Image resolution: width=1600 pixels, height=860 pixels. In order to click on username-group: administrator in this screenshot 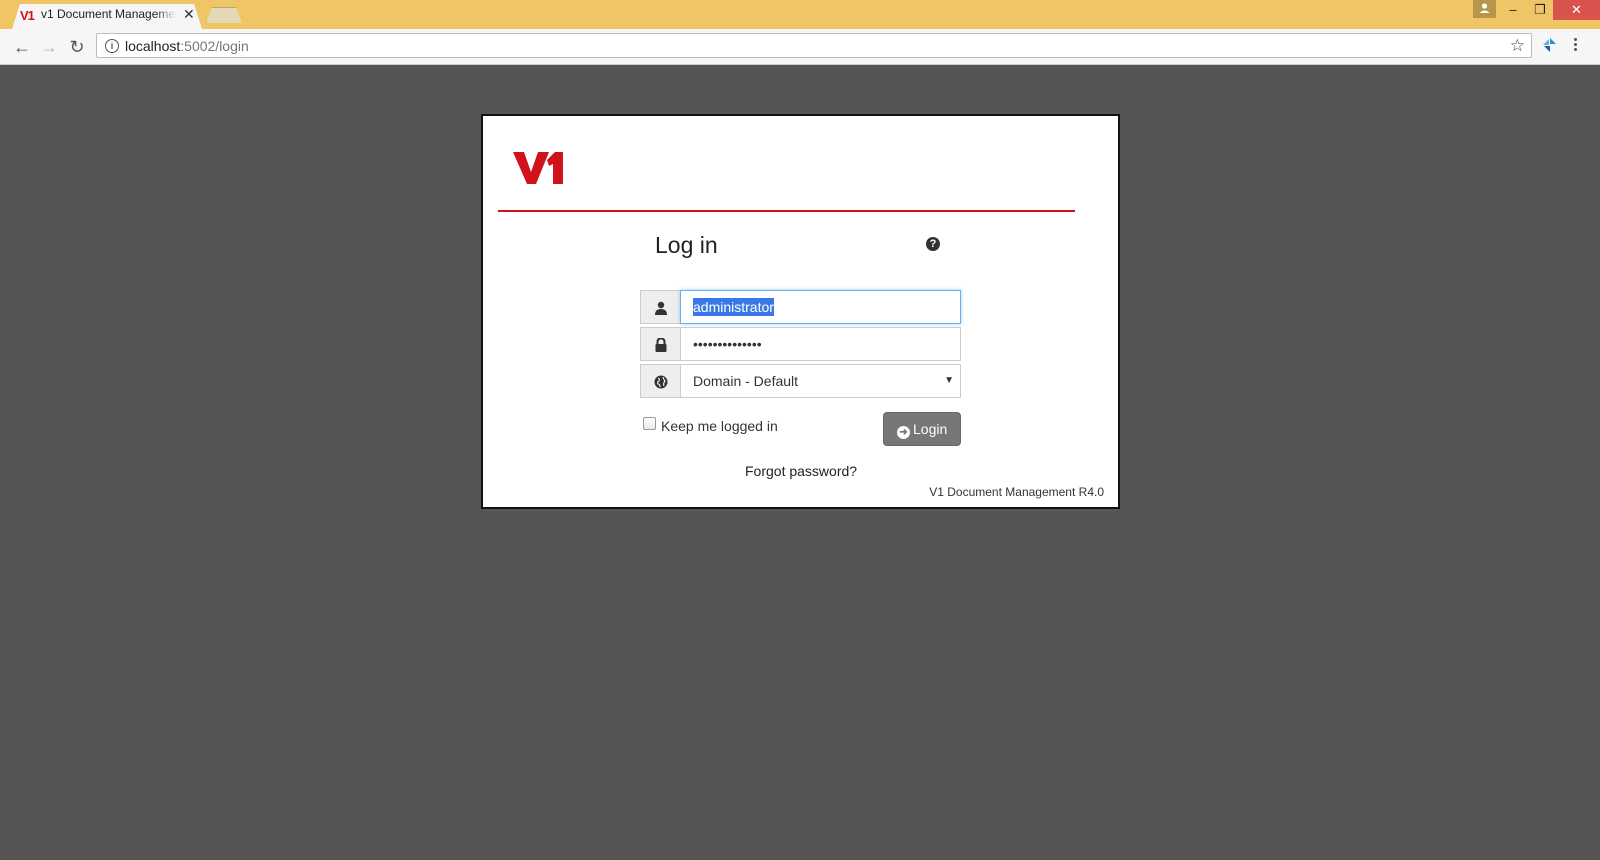, I will do `click(800, 307)`.